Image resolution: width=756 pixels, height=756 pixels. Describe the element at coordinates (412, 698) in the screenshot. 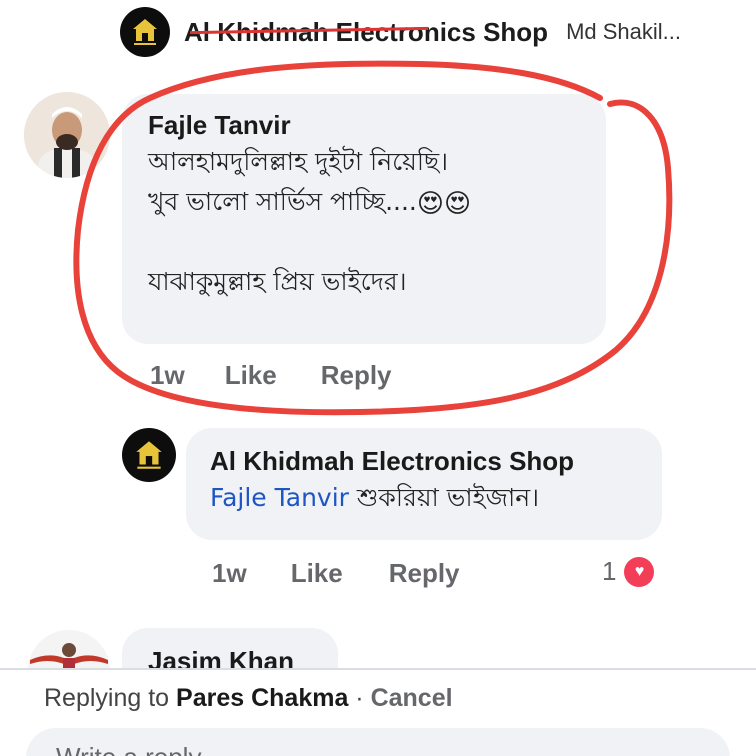

I see `cancel-reply-button: Cancel` at that location.